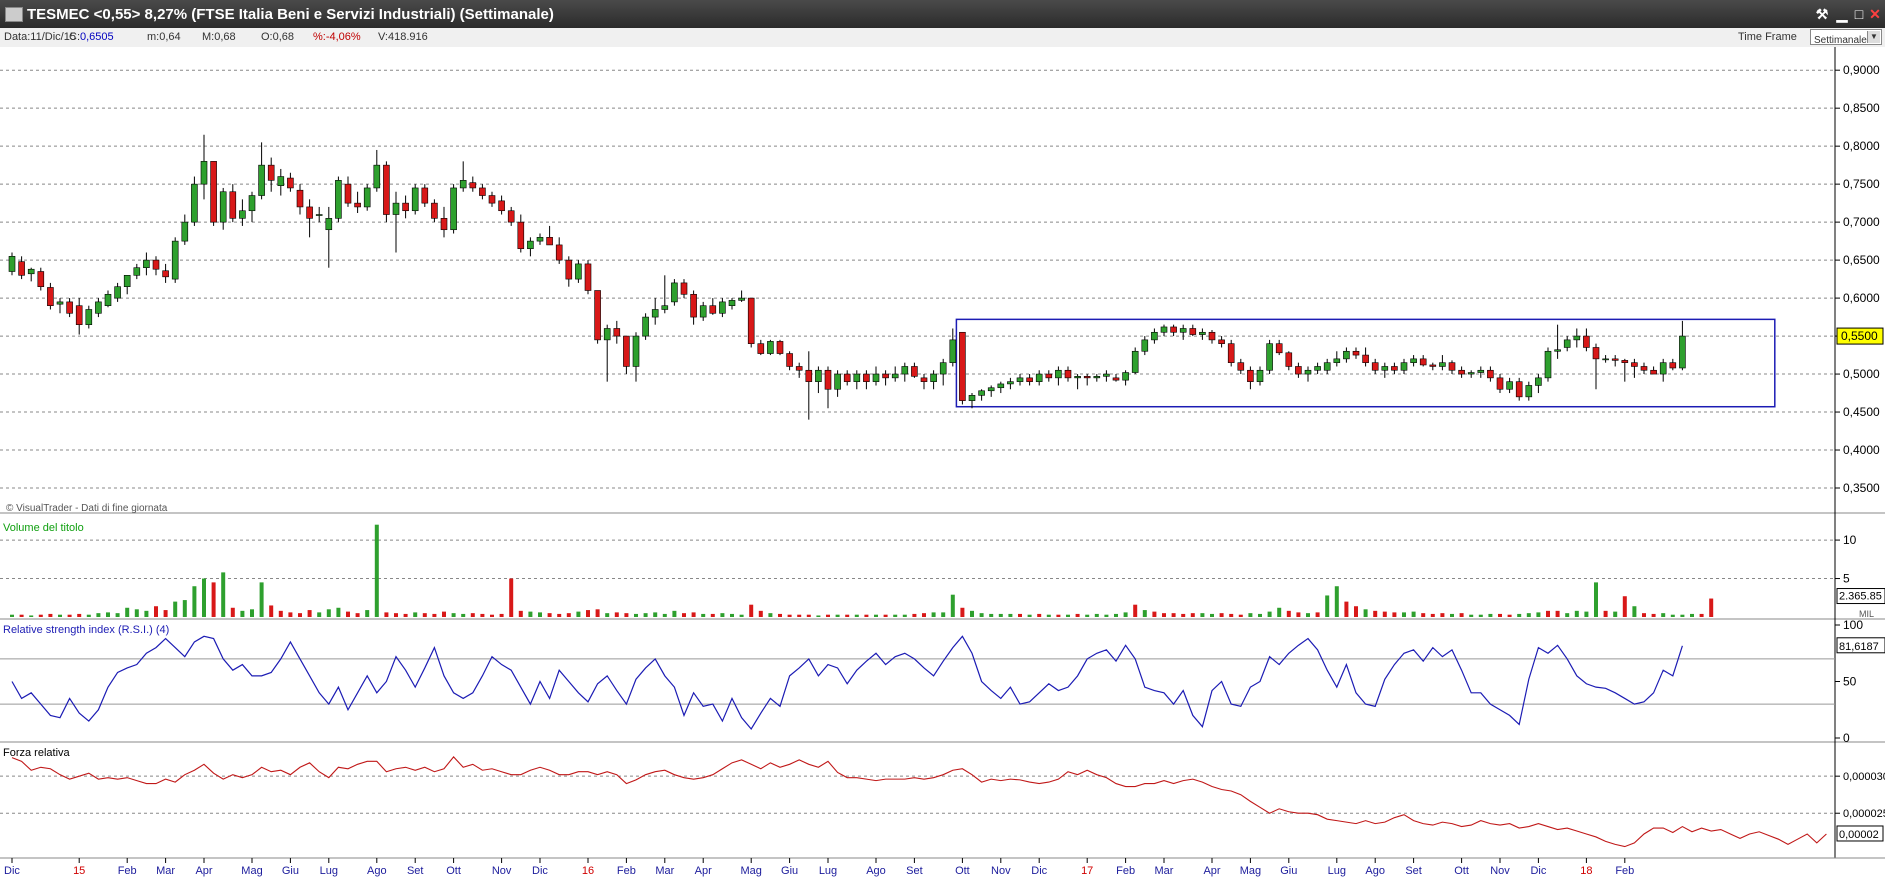  What do you see at coordinates (1859, 336) in the screenshot?
I see `last-price-label: 0,5500` at bounding box center [1859, 336].